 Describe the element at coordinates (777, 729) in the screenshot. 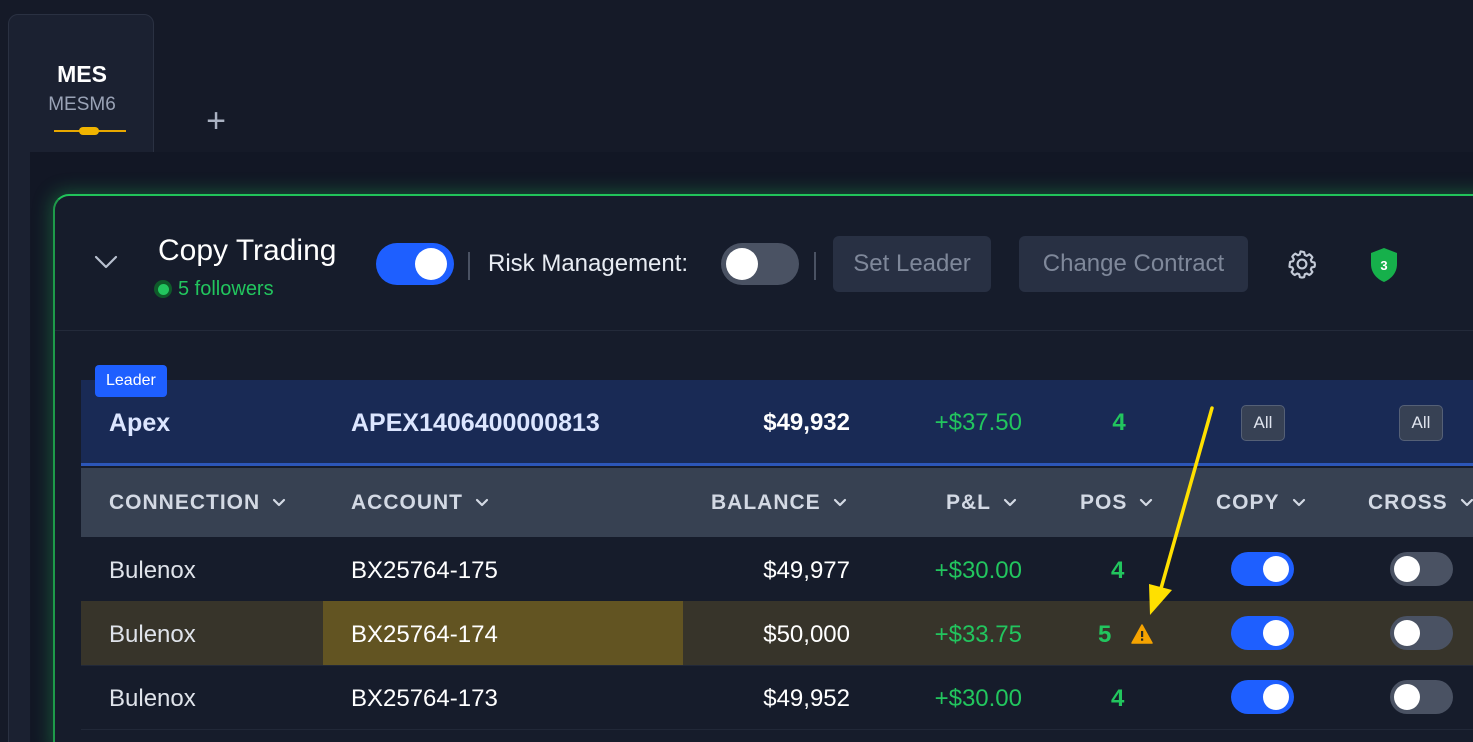

I see `row-divider` at that location.